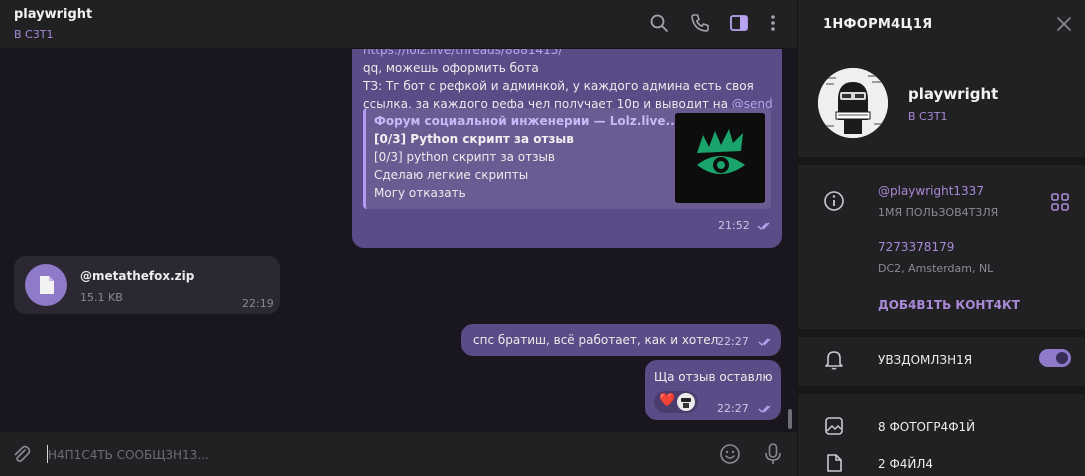 The height and width of the screenshot is (476, 1085). What do you see at coordinates (474, 139) in the screenshot?
I see `preview-title: [0/3] Python скрипт за отзыв` at bounding box center [474, 139].